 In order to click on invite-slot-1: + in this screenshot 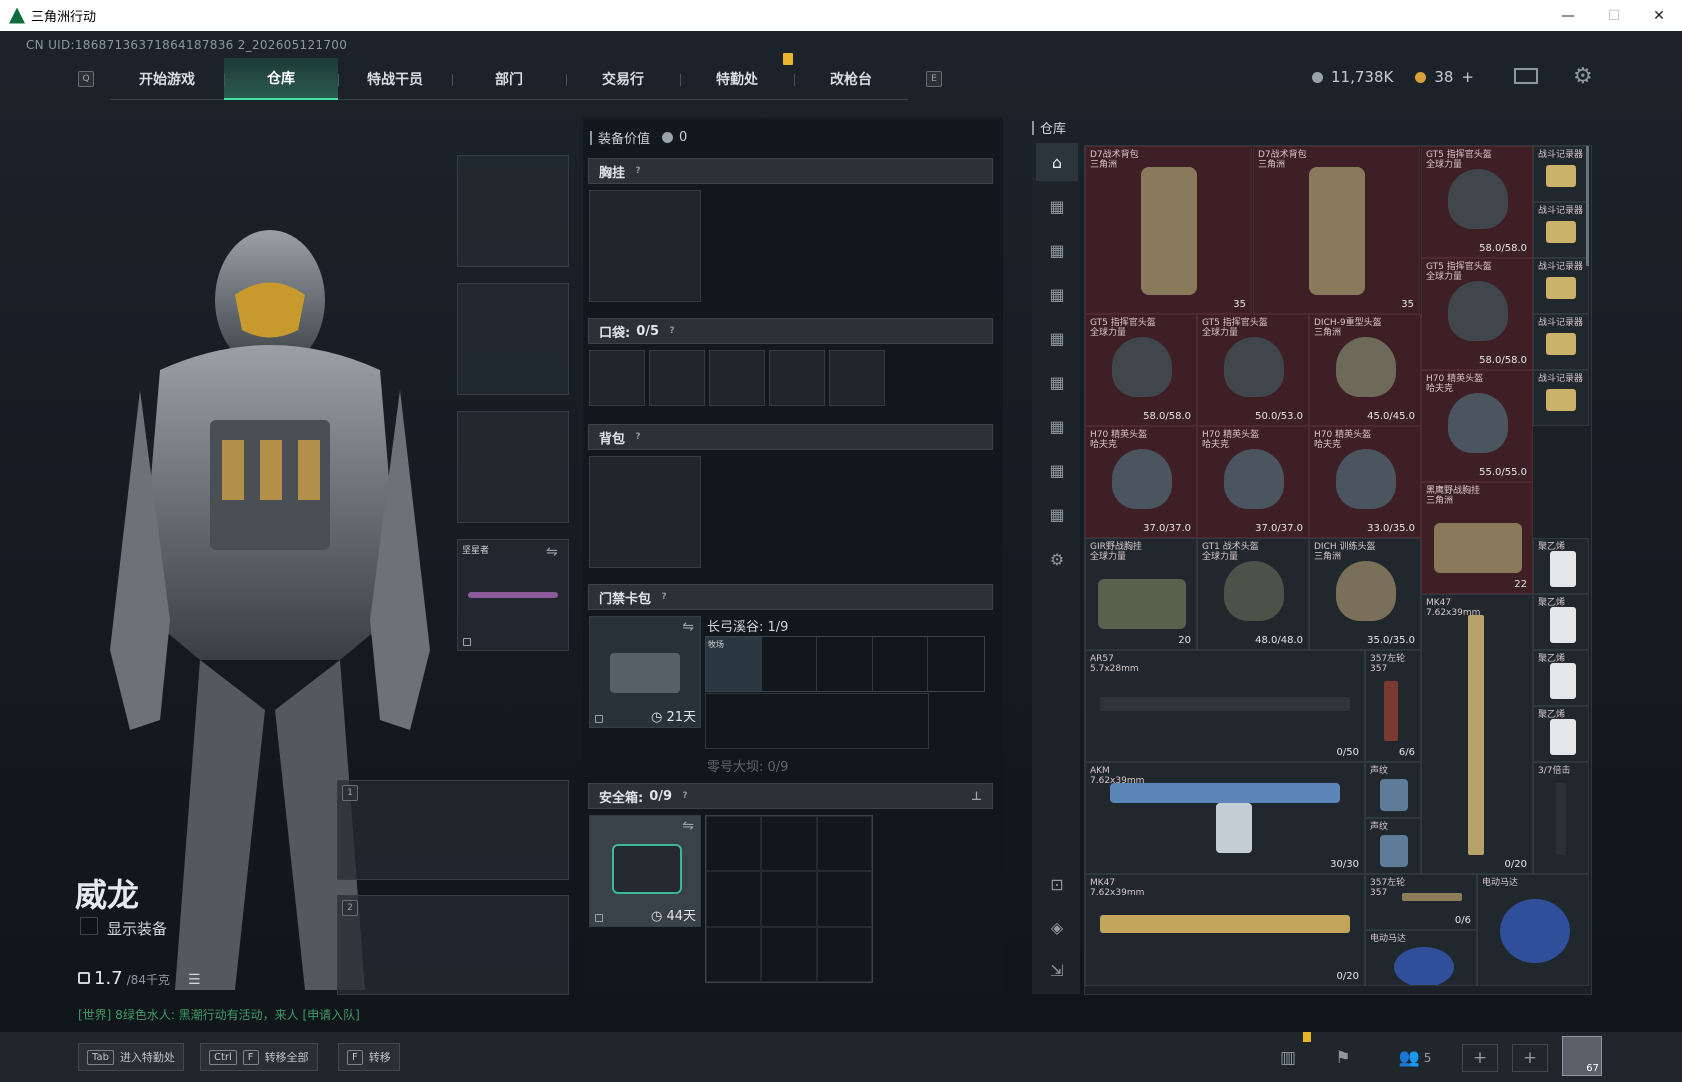, I will do `click(1480, 1058)`.